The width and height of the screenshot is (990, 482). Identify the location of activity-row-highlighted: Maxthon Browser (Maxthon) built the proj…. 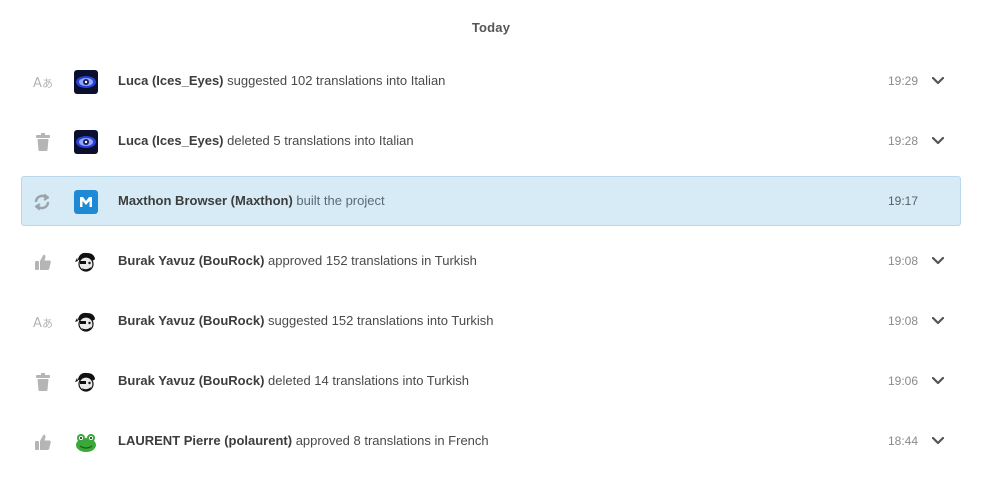
(491, 201).